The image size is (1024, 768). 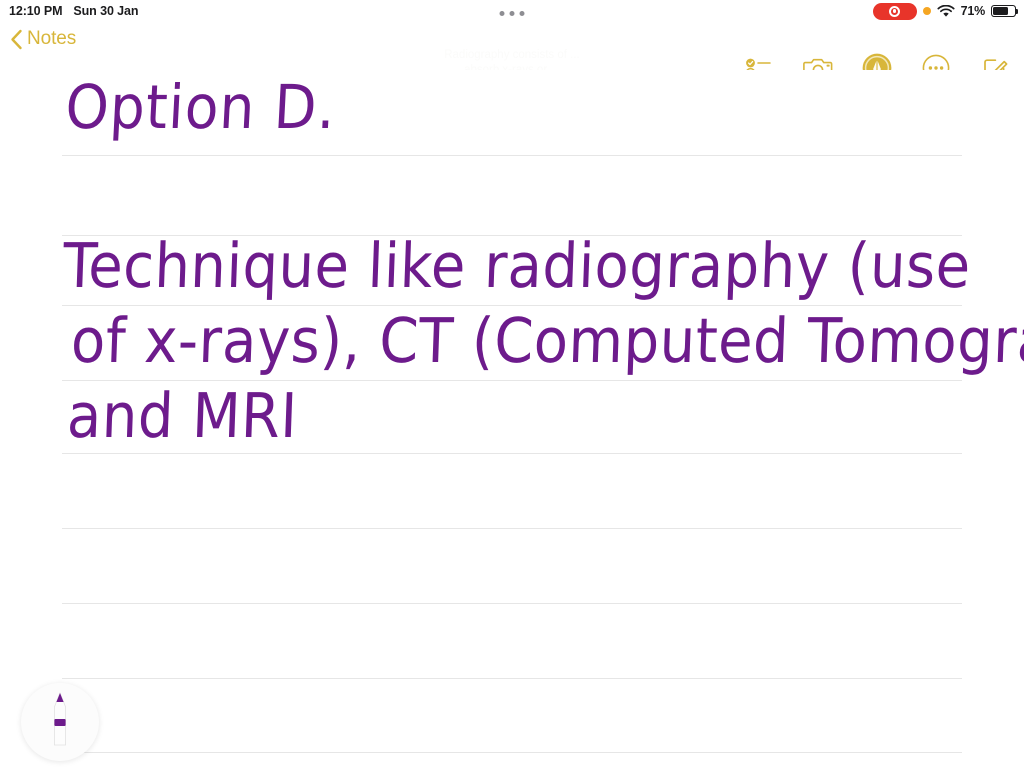 I want to click on handwriting-line-2: of x-rays), CT (Computed Tomography), so click(x=546, y=341).